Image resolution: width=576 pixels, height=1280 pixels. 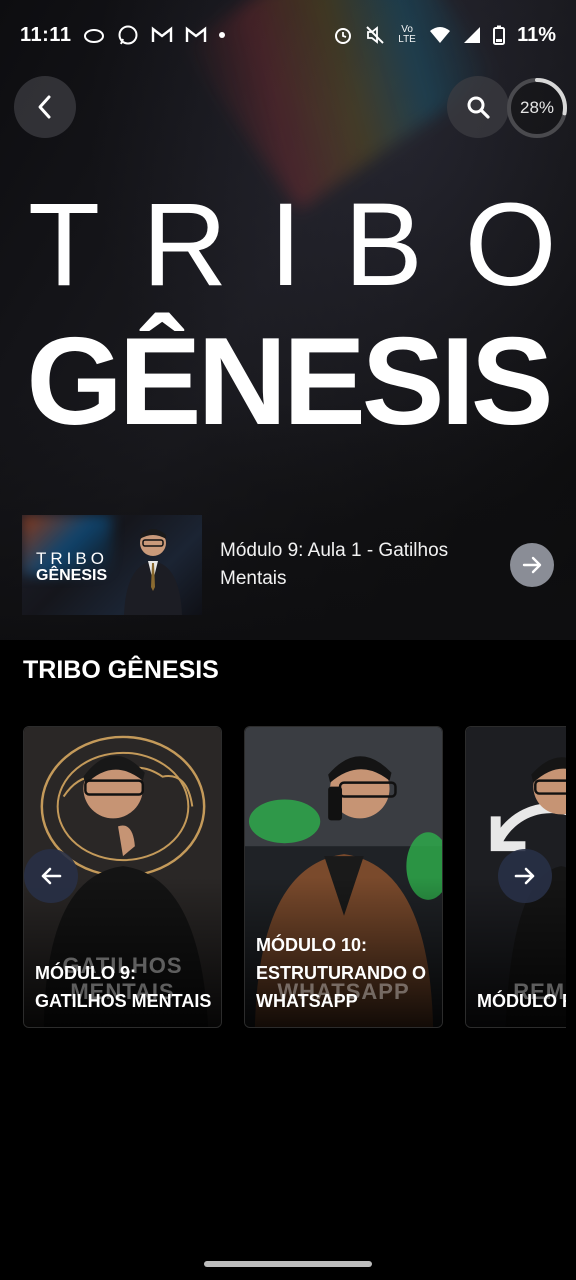 What do you see at coordinates (46, 34) in the screenshot?
I see `status-time: 11:11` at bounding box center [46, 34].